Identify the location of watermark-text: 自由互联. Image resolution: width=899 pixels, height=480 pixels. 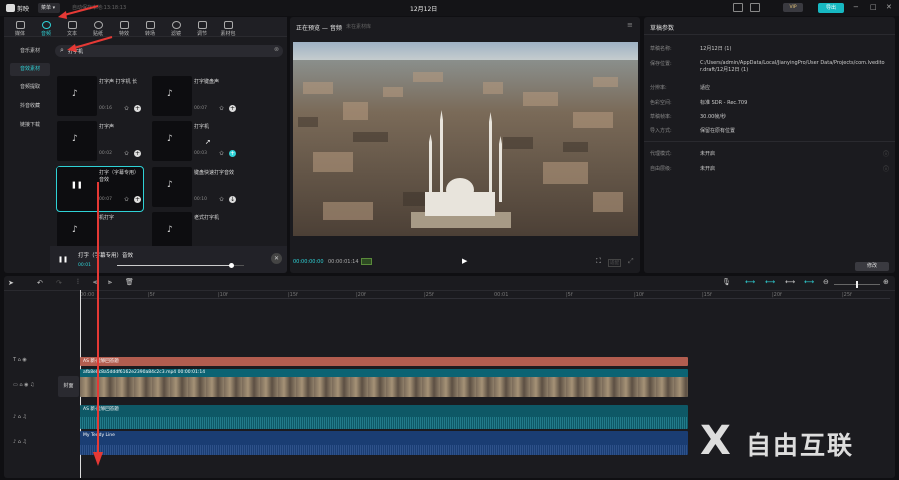
(800, 445).